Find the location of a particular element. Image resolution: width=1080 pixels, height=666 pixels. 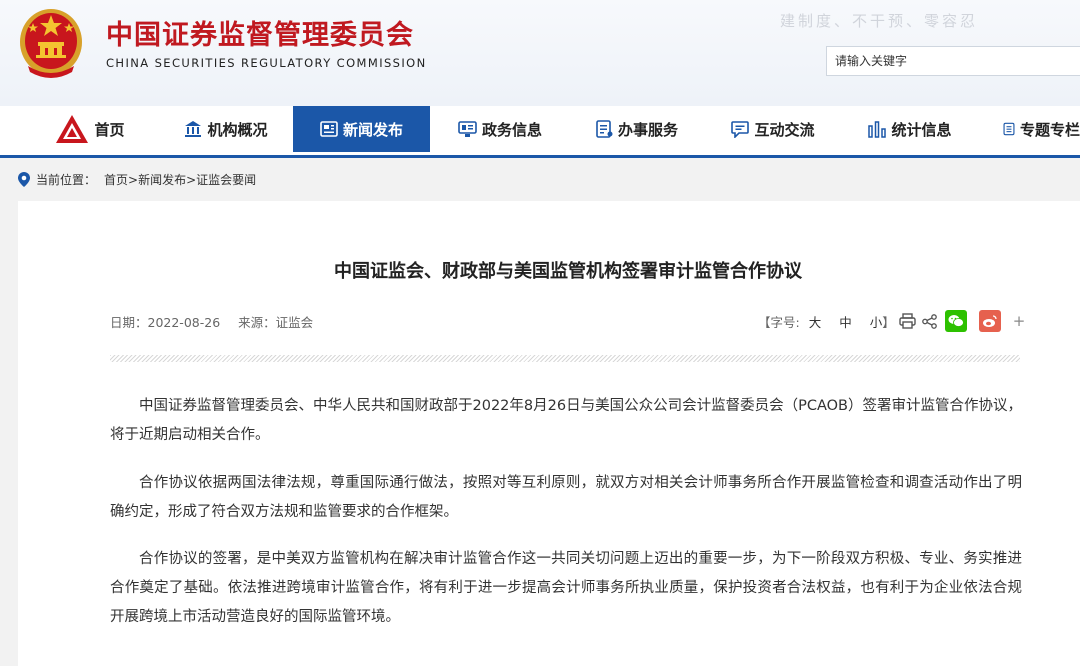

monitor-icon is located at coordinates (467, 128).